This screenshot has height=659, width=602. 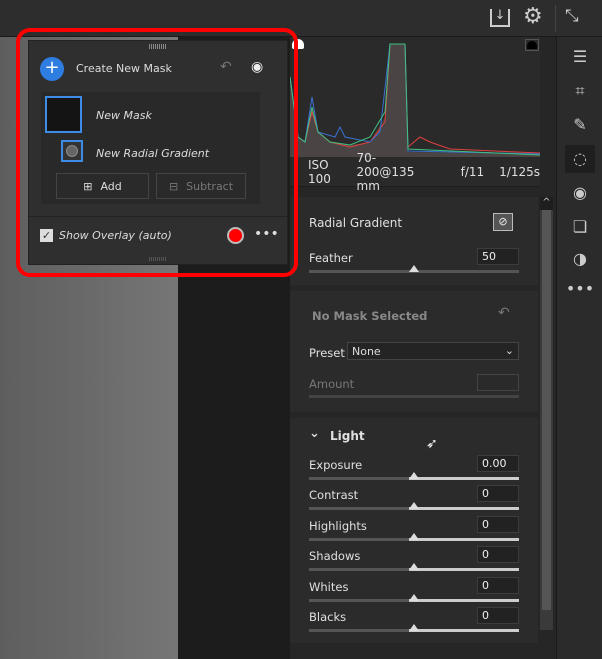 What do you see at coordinates (314, 433) in the screenshot?
I see `collapse-chevron-icon: ⌄` at bounding box center [314, 433].